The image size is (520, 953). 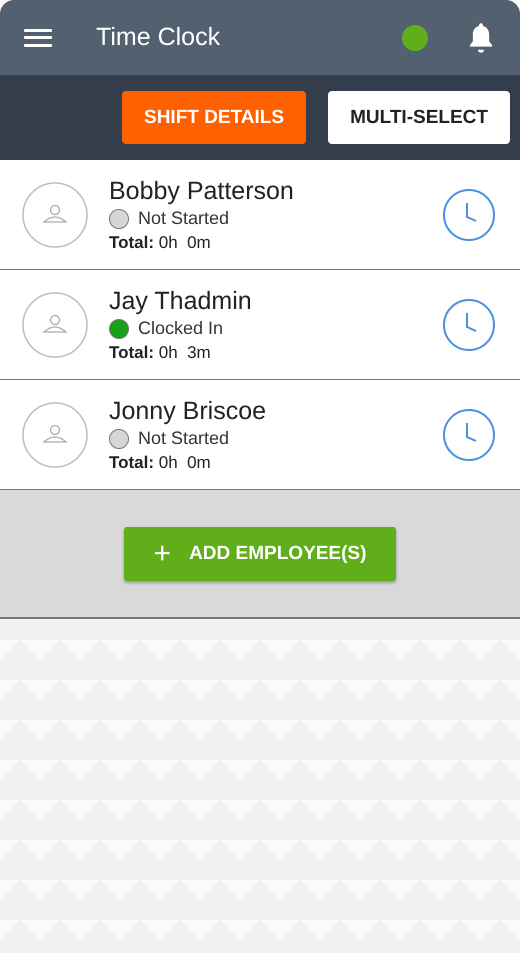 I want to click on employee-row: Bobby Patterson Not Started Total: 0h 0m, so click(x=260, y=215).